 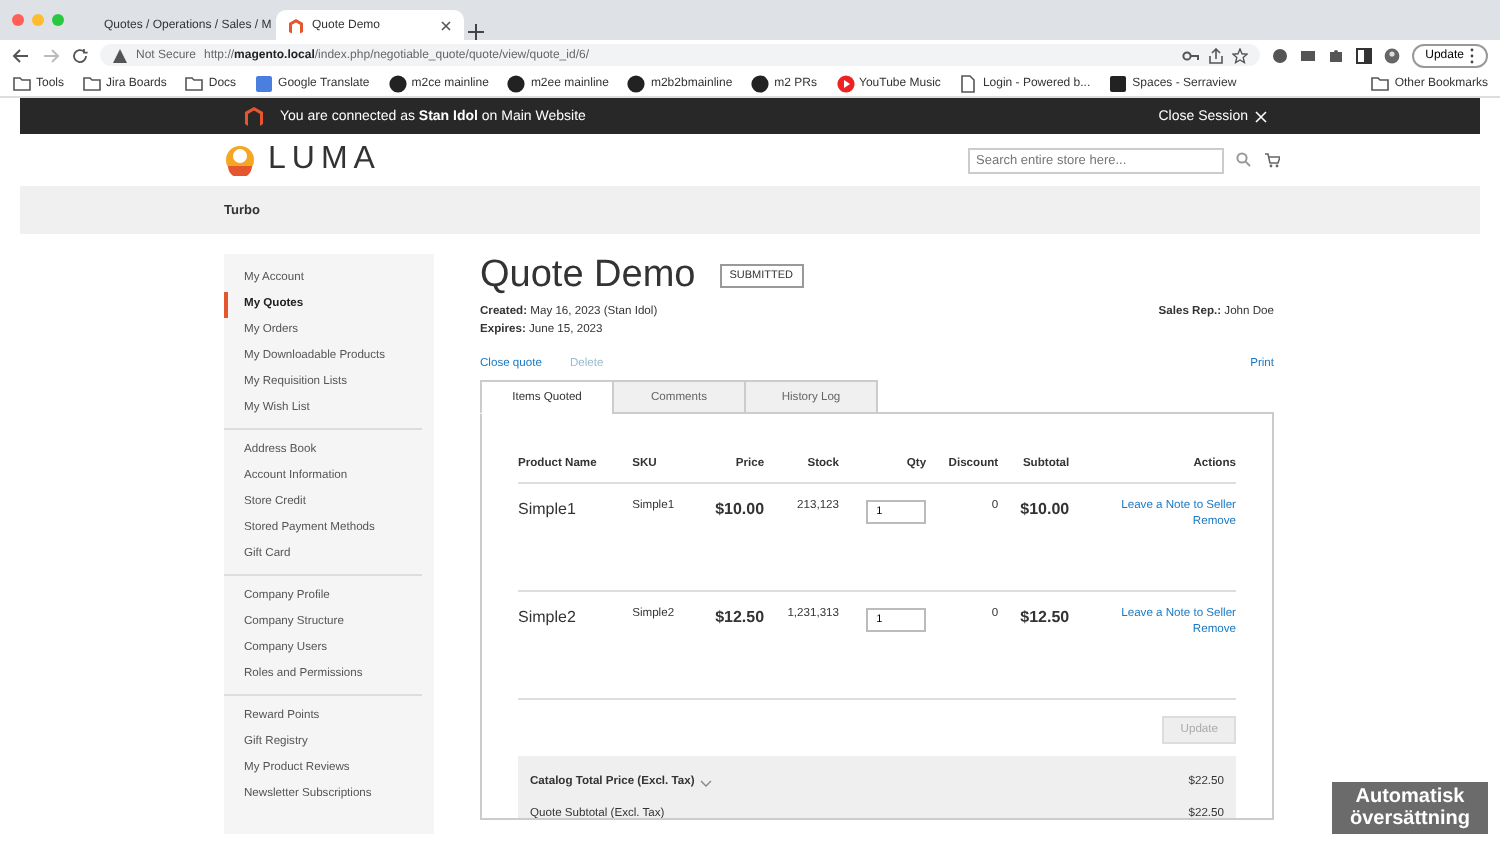 What do you see at coordinates (1215, 55) in the screenshot?
I see `share-icon` at bounding box center [1215, 55].